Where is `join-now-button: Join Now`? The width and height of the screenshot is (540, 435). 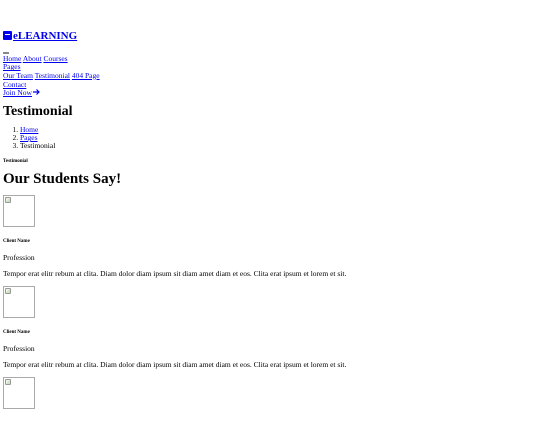
join-now-button: Join Now is located at coordinates (21, 92).